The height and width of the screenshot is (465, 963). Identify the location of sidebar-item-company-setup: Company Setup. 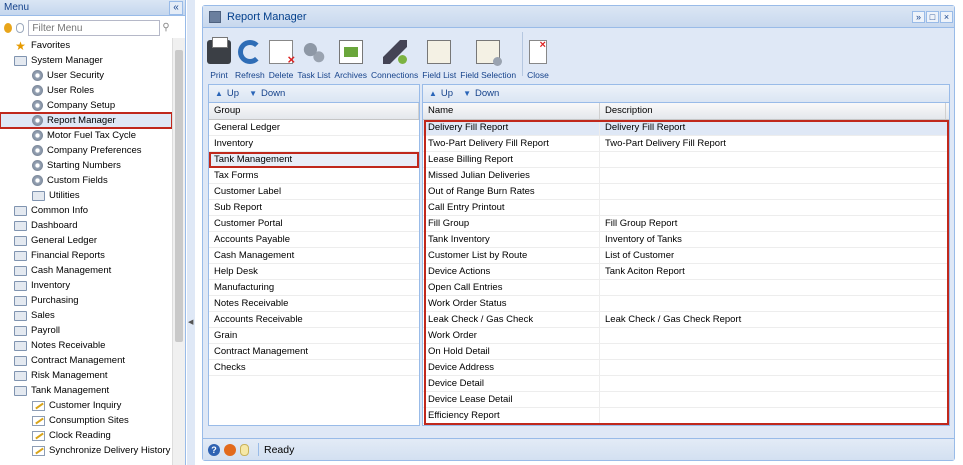
(86, 105).